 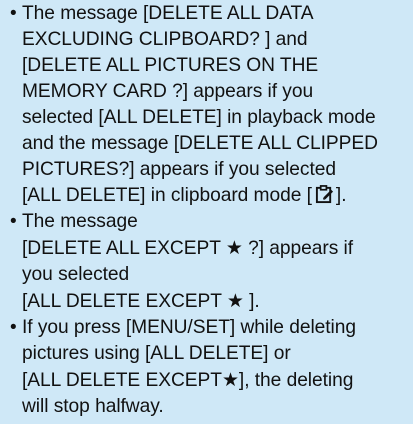 What do you see at coordinates (76, 274) in the screenshot?
I see `note-line: you selected` at bounding box center [76, 274].